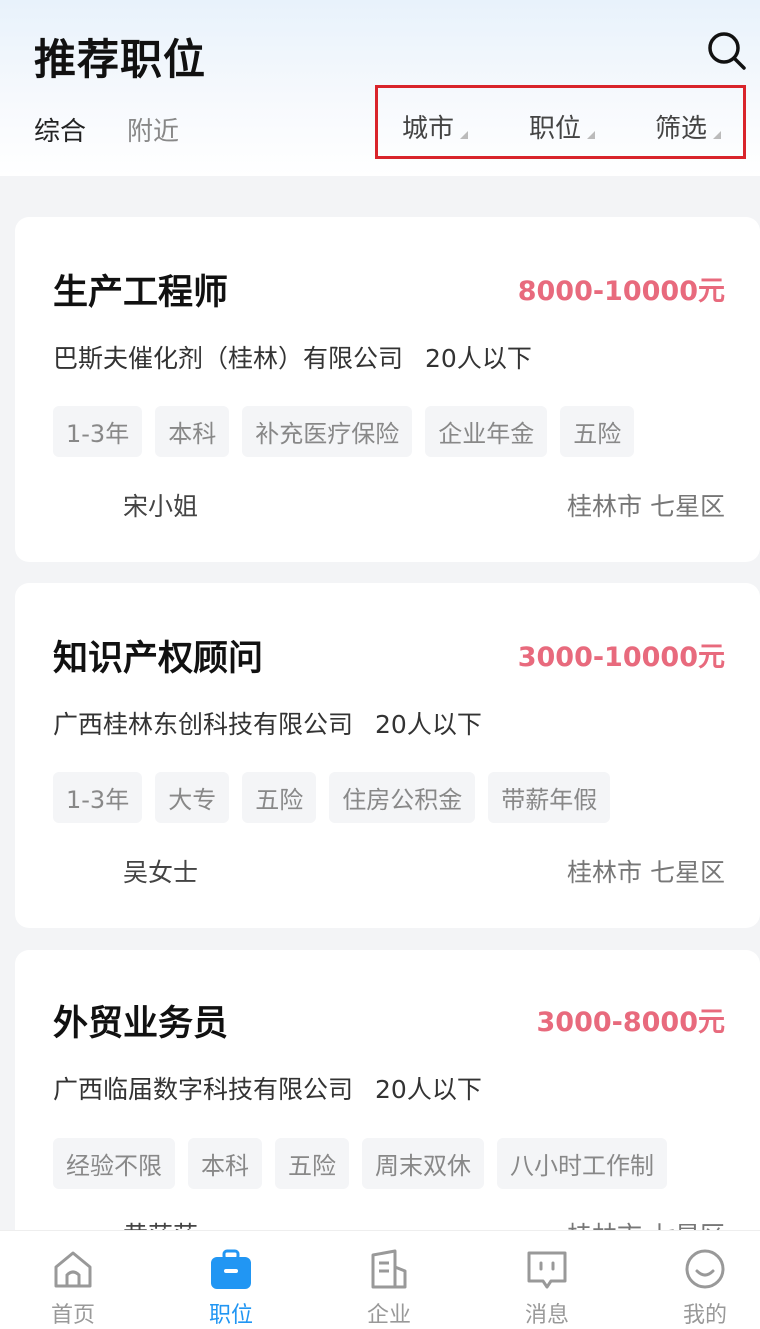  Describe the element at coordinates (546, 1315) in the screenshot. I see `nav-label: 消息` at that location.